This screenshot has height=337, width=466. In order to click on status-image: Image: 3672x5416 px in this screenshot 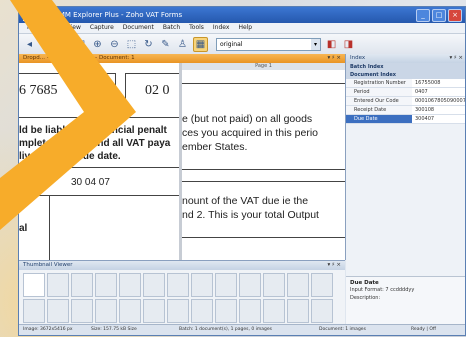, I will do `click(48, 329)`.